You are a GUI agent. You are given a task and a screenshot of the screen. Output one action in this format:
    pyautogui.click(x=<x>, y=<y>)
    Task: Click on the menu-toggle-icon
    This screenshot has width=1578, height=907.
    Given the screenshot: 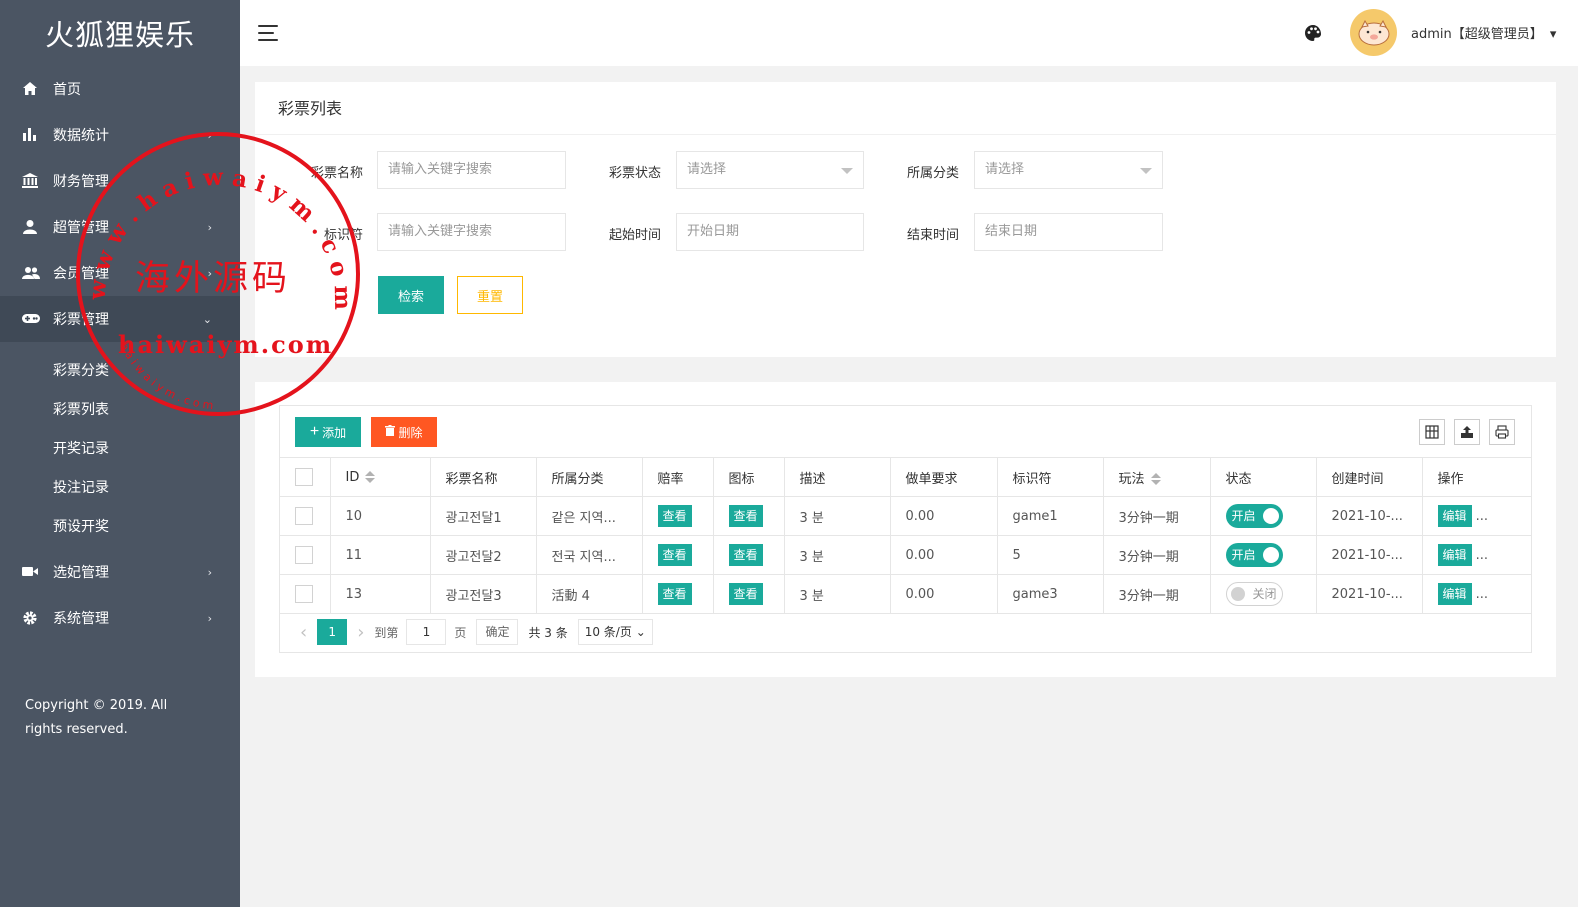 What is the action you would take?
    pyautogui.click(x=268, y=33)
    